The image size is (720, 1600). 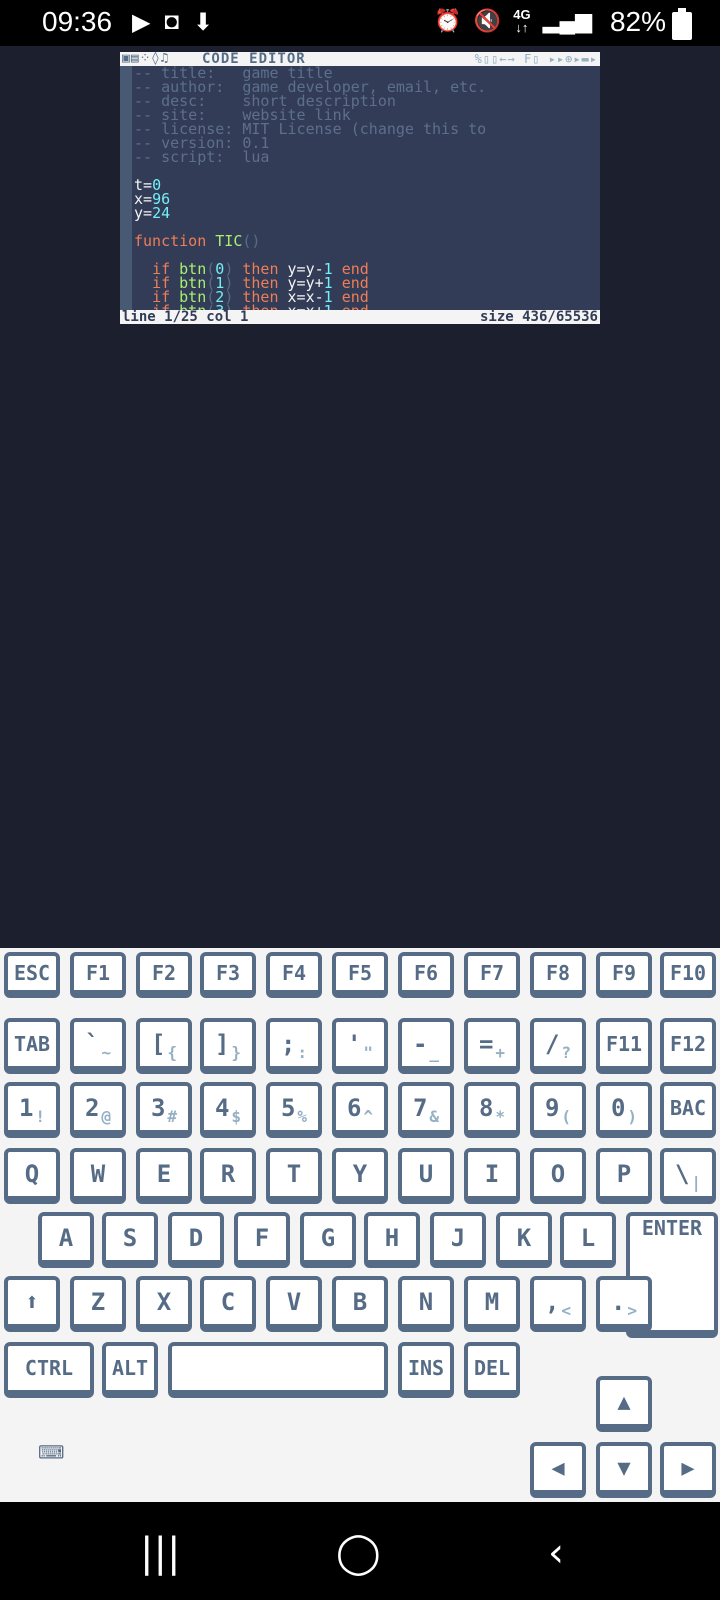 What do you see at coordinates (492, 1370) in the screenshot?
I see `key-del: DEL` at bounding box center [492, 1370].